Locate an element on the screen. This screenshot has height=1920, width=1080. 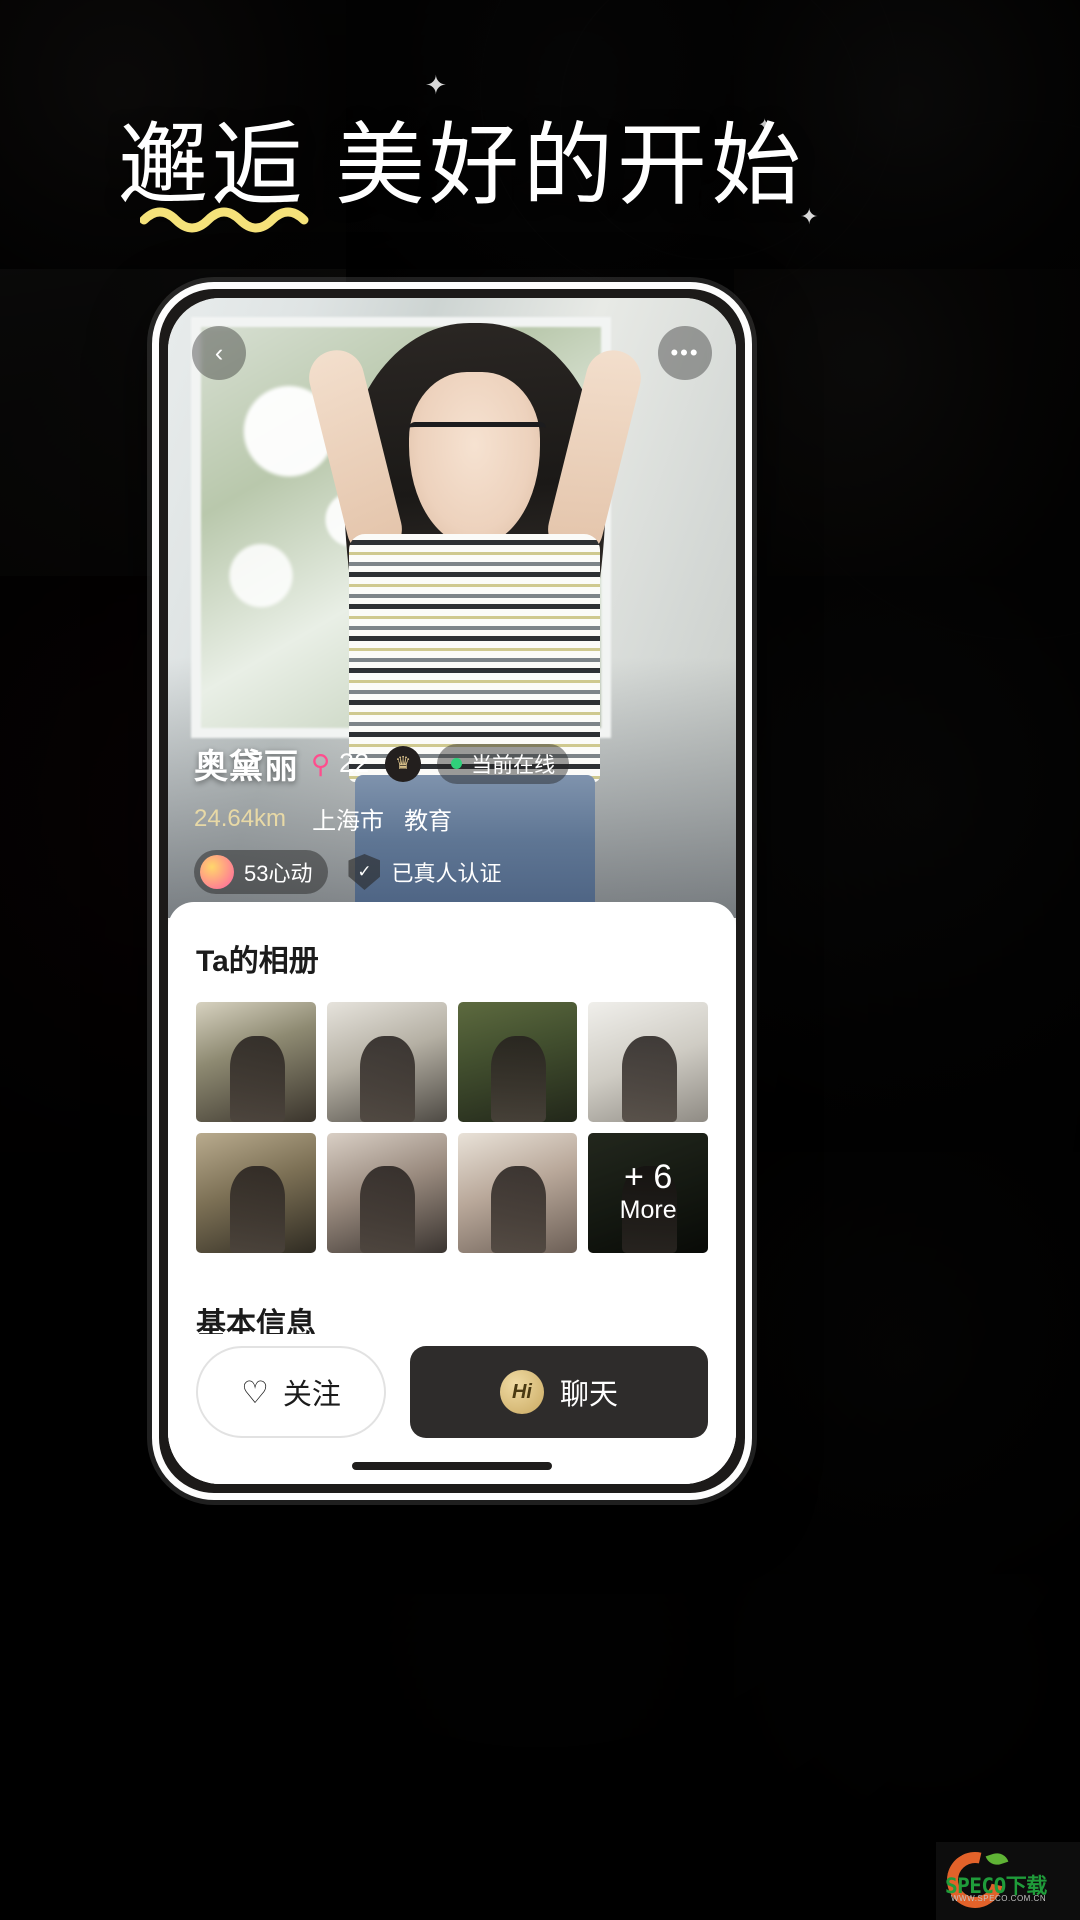
ellipsis-icon: ••• is located at coordinates (685, 352).